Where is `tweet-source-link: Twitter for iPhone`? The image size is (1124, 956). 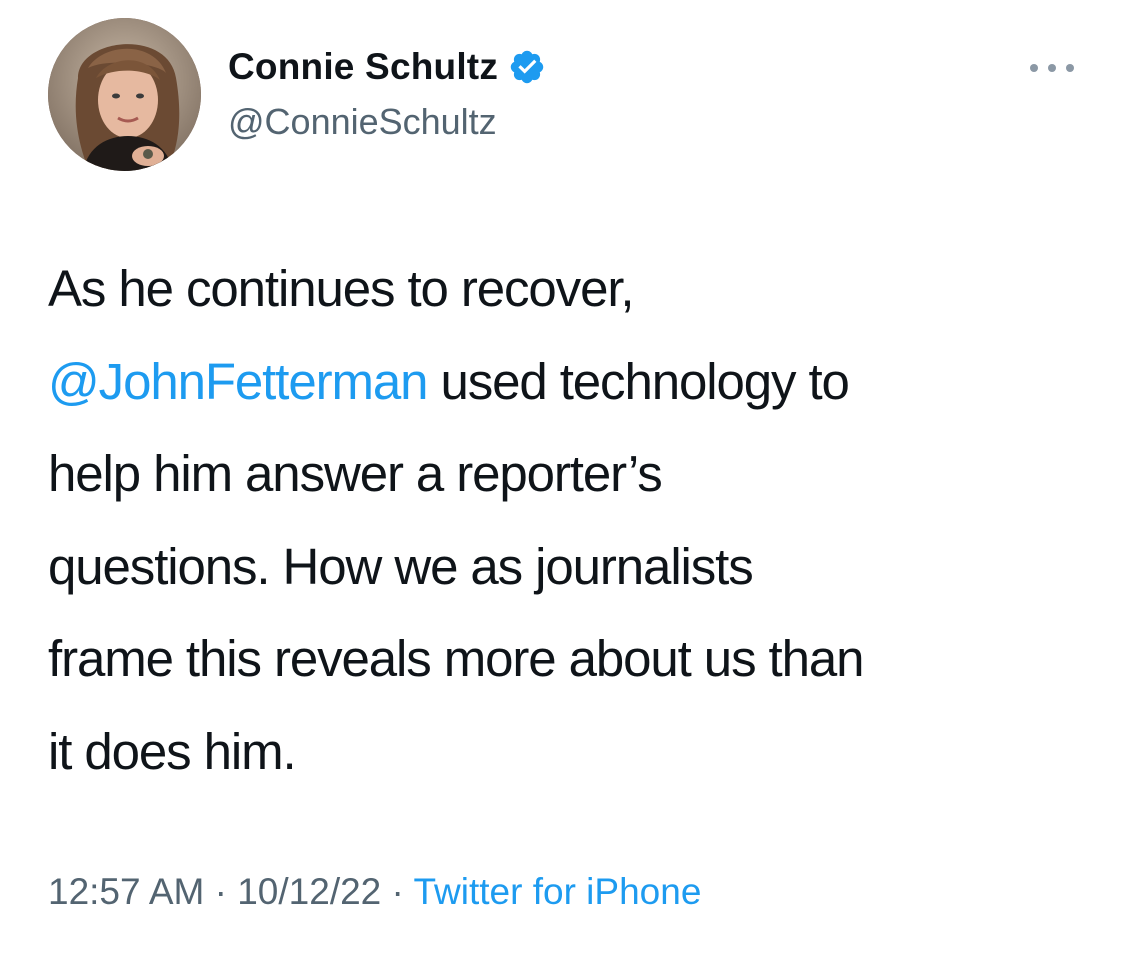
tweet-source-link: Twitter for iPhone is located at coordinates (557, 891).